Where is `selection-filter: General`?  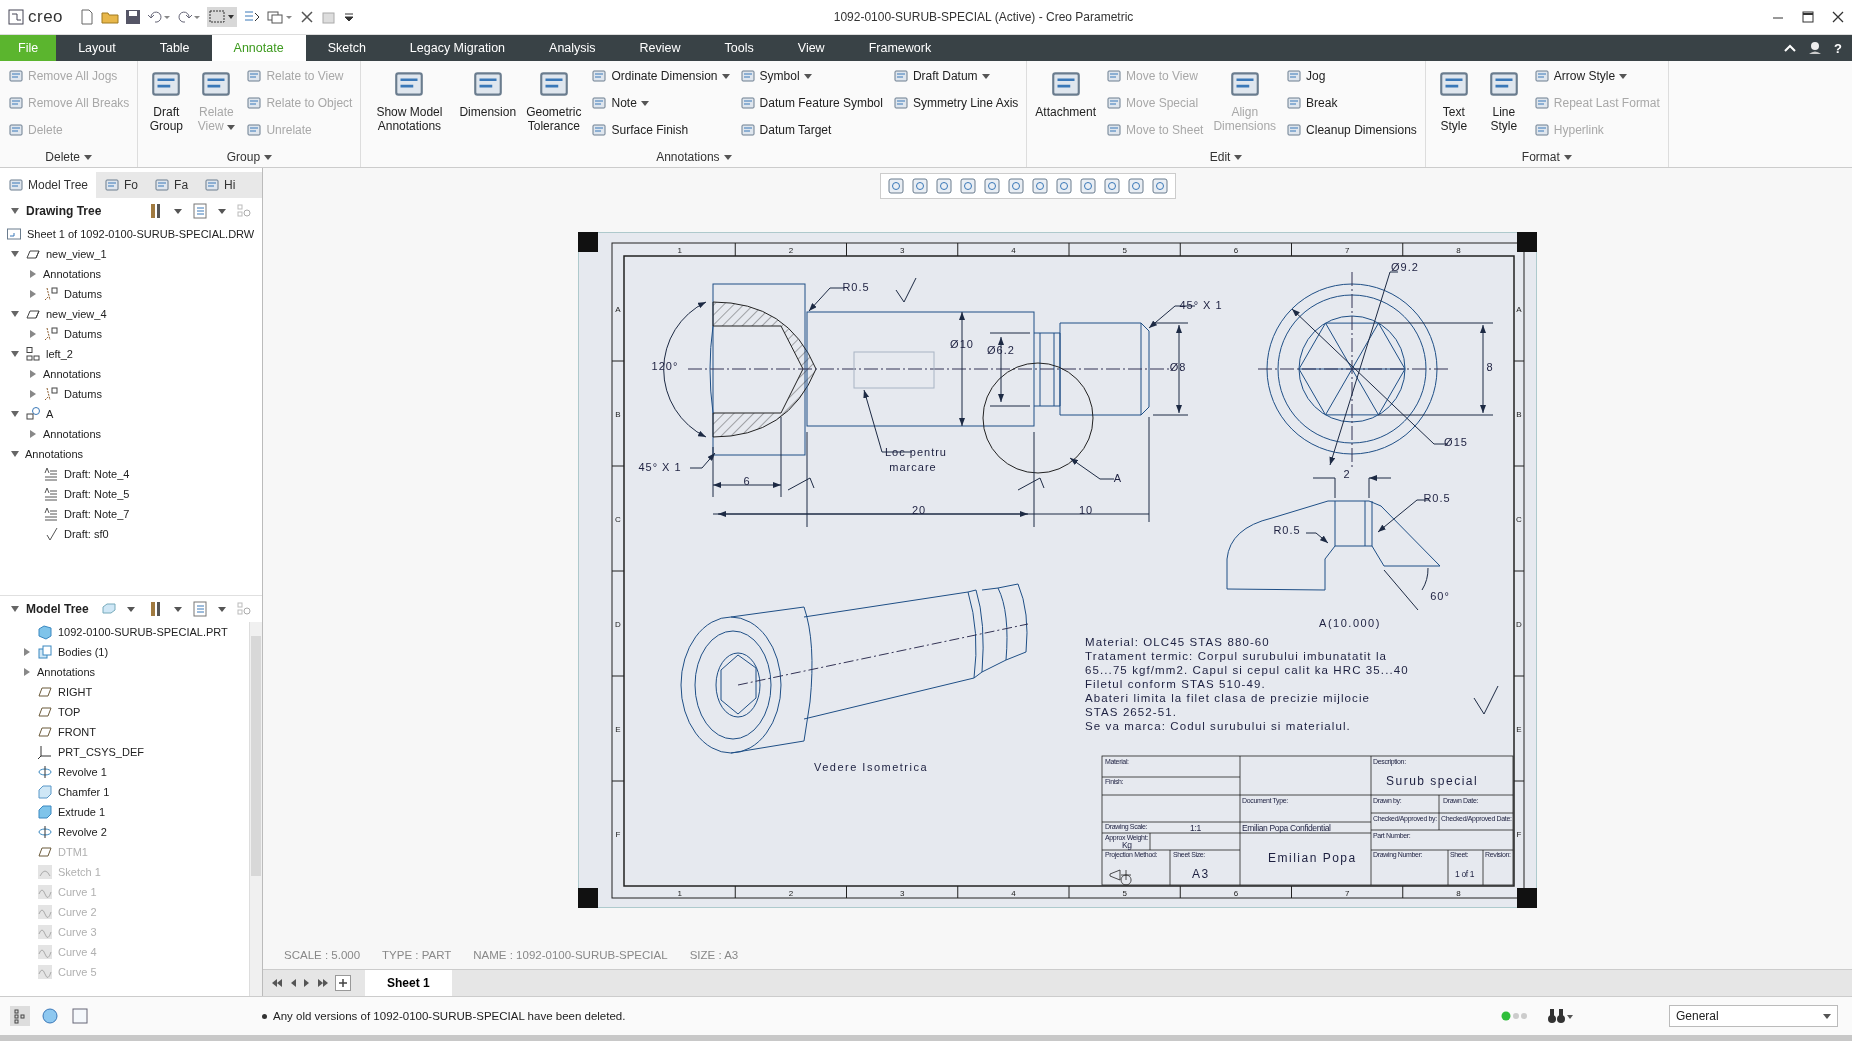 selection-filter: General is located at coordinates (1753, 1016).